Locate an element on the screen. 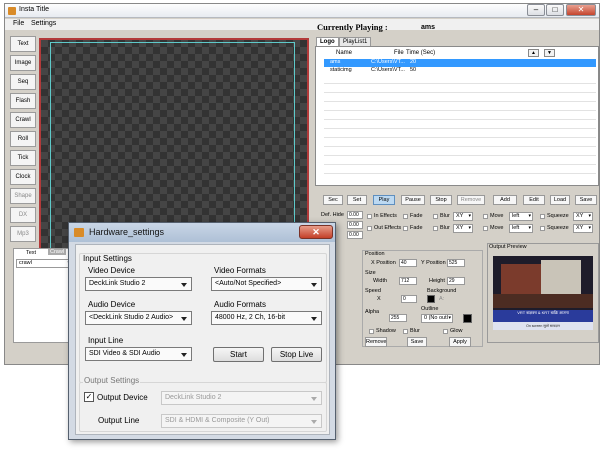 Image resolution: width=600 pixels, height=450 pixels. height-input: 29 is located at coordinates (456, 281).